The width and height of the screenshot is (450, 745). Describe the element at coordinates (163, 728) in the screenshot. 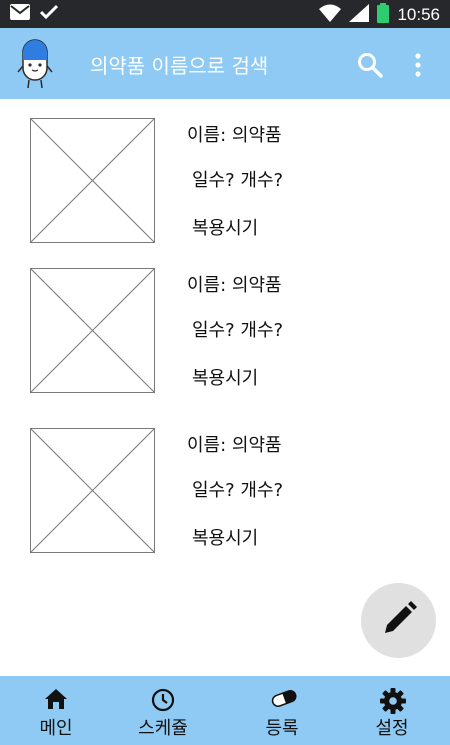

I see `nav-label: 스케쥴` at that location.